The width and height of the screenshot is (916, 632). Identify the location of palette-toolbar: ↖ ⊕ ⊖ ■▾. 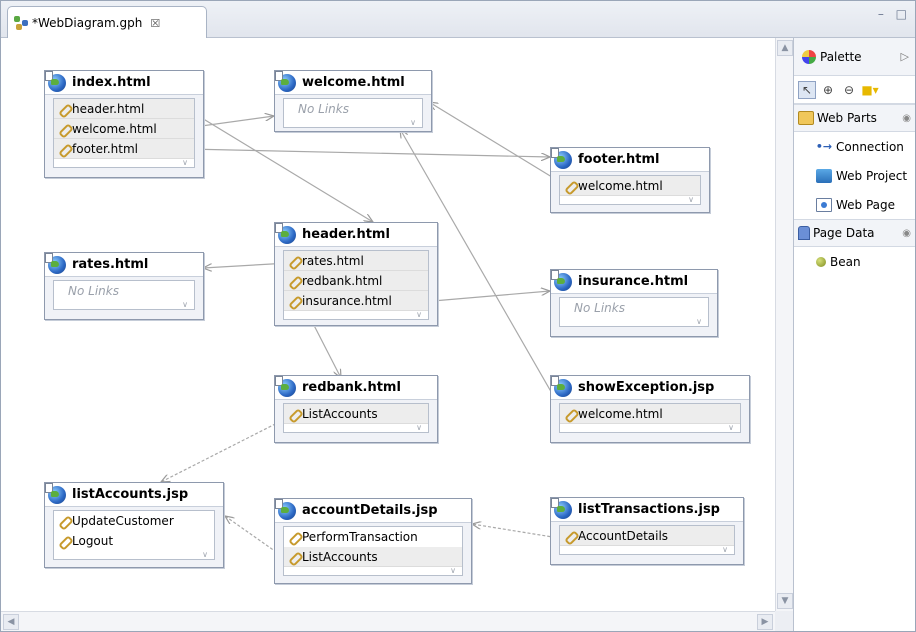
(854, 90).